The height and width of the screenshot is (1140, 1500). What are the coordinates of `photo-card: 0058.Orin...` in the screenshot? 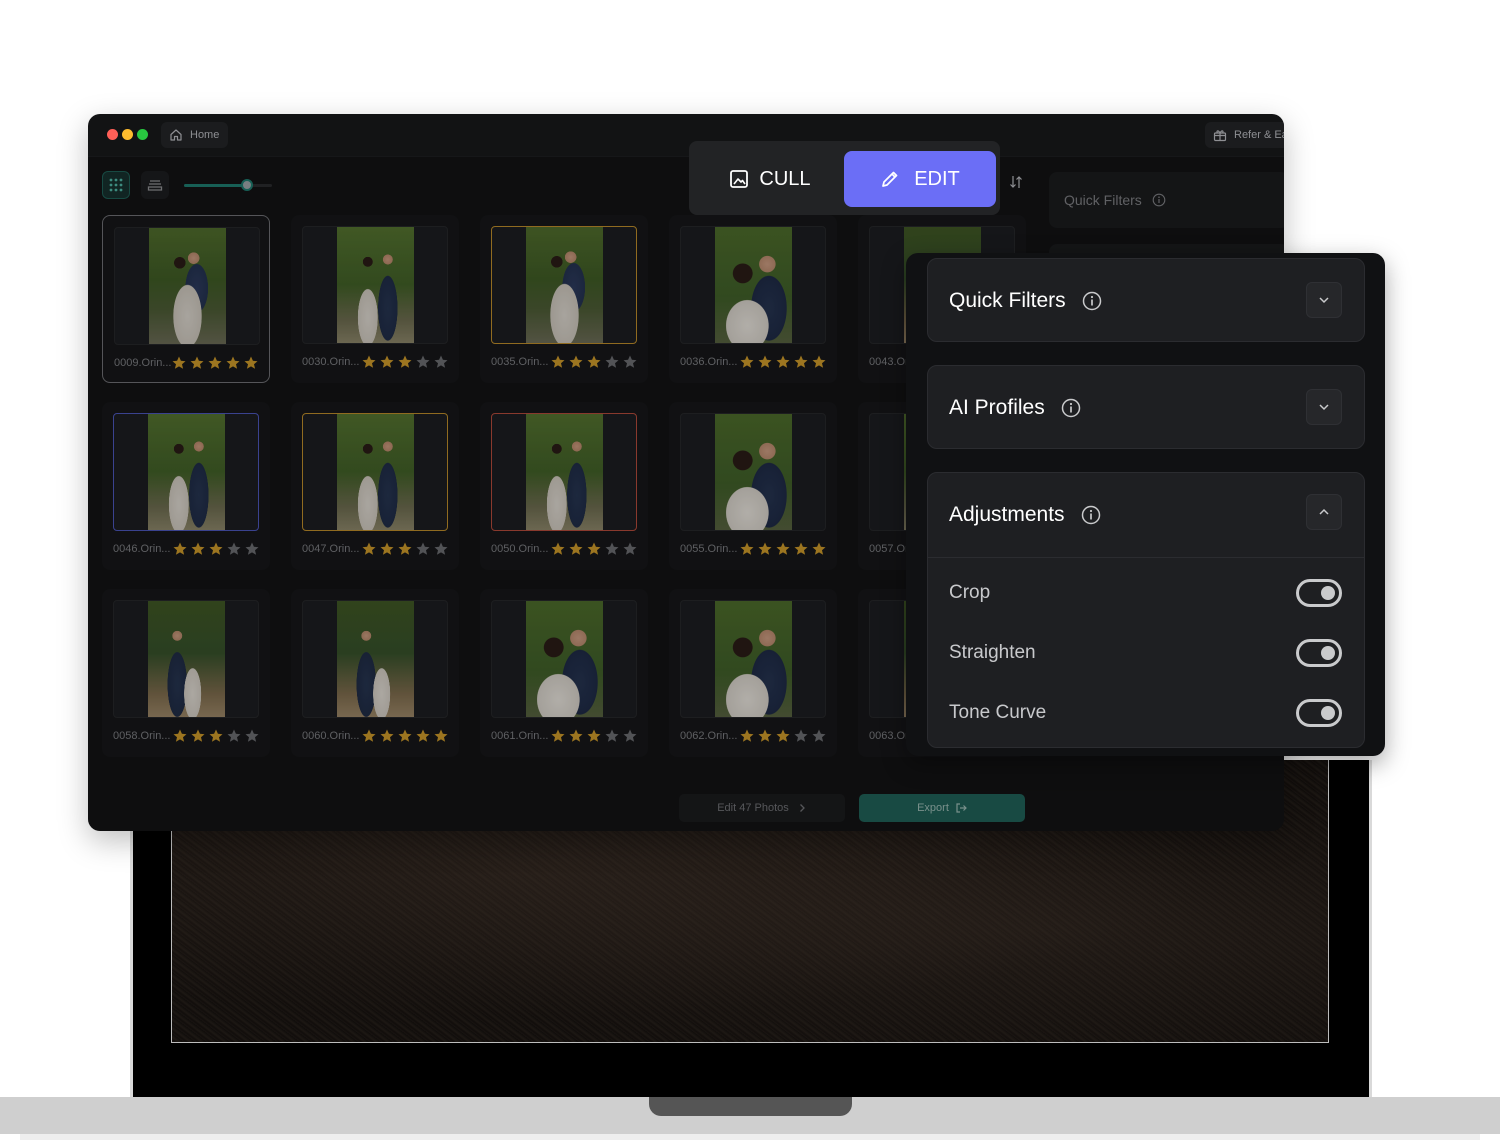 It's located at (186, 673).